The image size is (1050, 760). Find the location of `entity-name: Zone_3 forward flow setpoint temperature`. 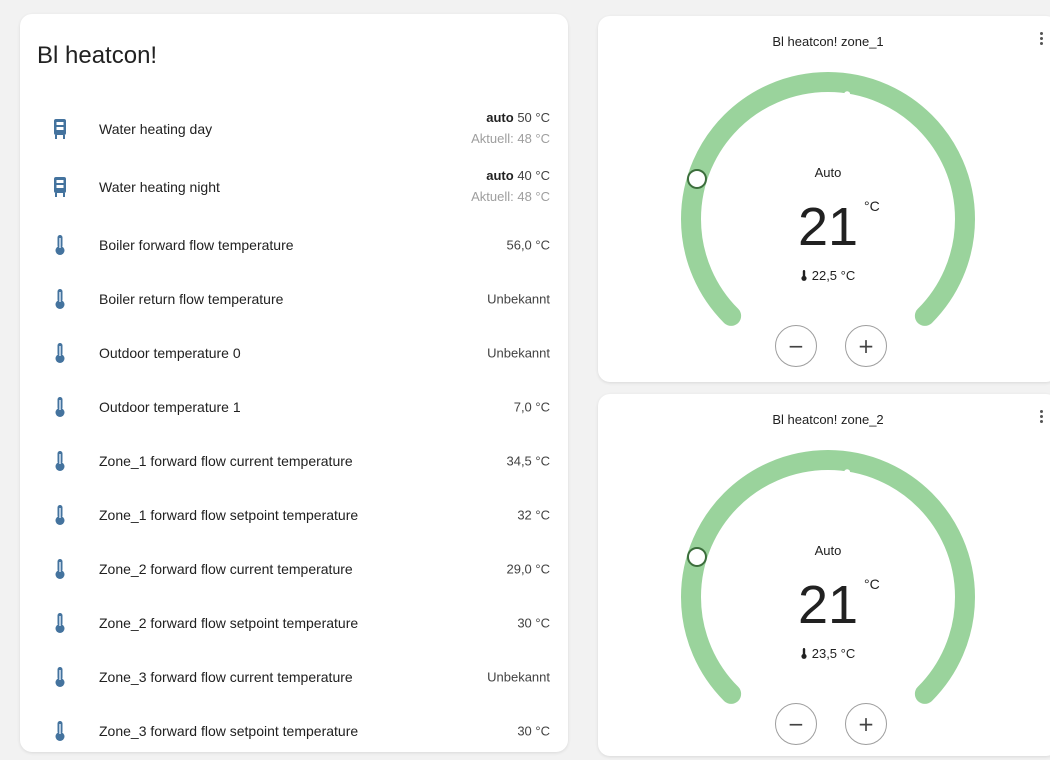

entity-name: Zone_3 forward flow setpoint temperature is located at coordinates (229, 731).